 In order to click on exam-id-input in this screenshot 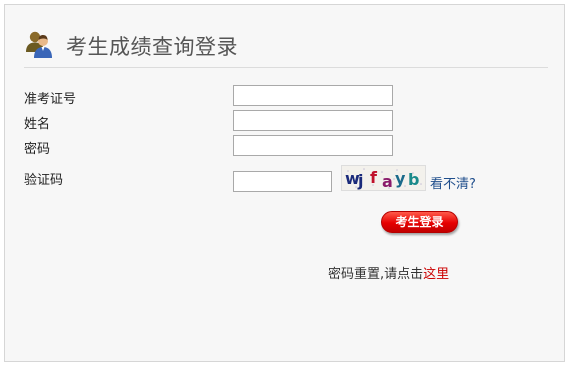, I will do `click(313, 95)`.